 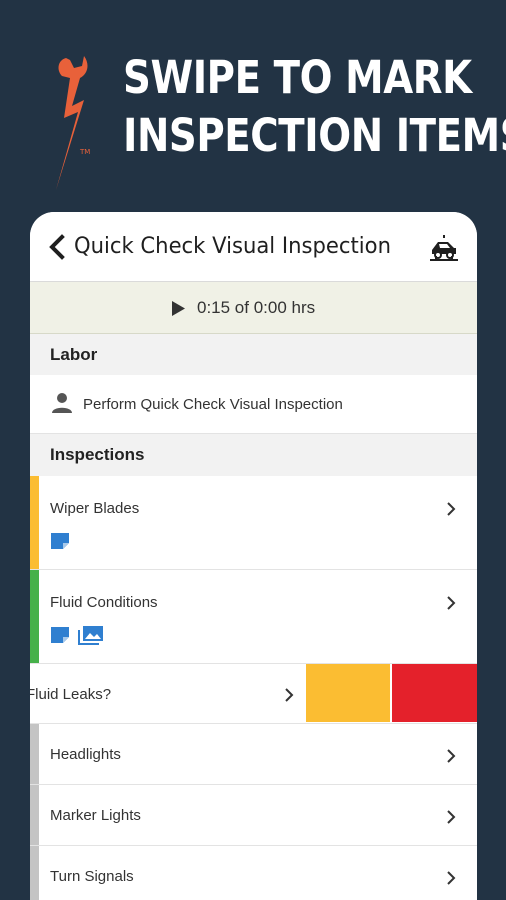 What do you see at coordinates (71, 694) in the screenshot?
I see `inspection-item-label: Fluid Leaks?` at bounding box center [71, 694].